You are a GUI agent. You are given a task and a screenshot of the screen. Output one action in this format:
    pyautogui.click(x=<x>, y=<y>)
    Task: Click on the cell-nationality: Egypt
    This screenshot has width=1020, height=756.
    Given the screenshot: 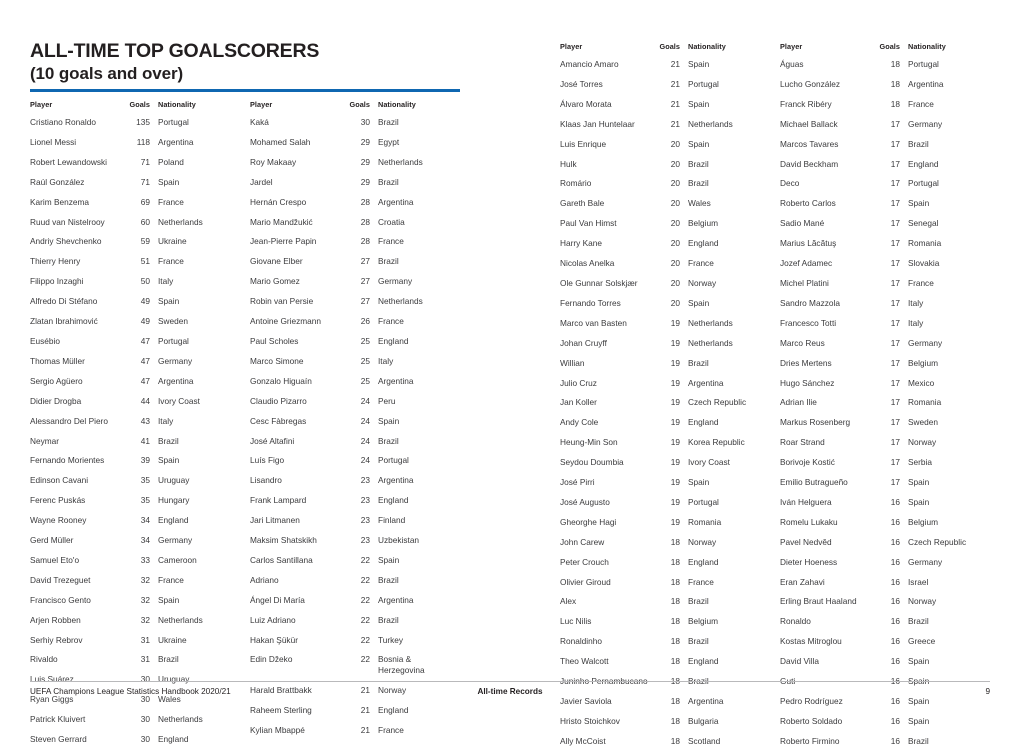 What is the action you would take?
    pyautogui.click(x=389, y=141)
    